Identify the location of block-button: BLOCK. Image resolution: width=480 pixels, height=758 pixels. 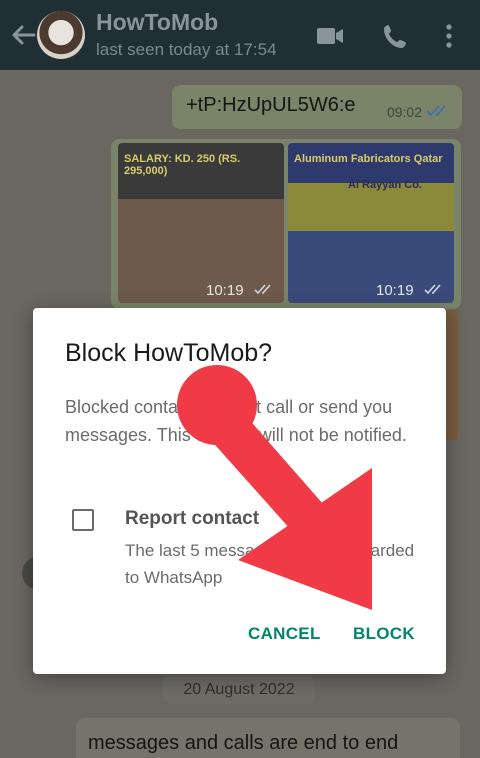
(384, 634).